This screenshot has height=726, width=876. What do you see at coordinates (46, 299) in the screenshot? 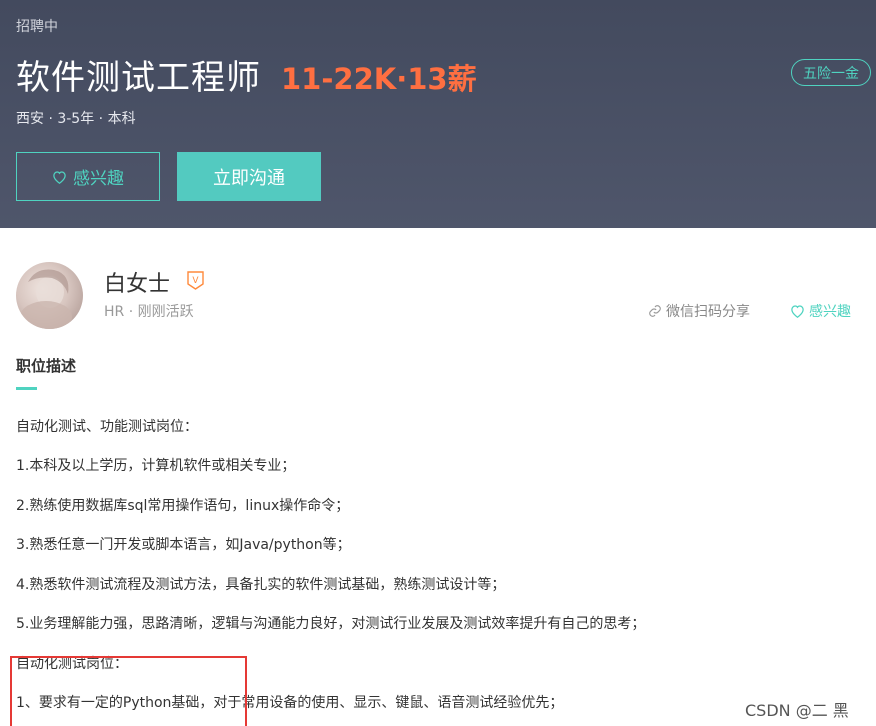
I see `avatar-photo` at bounding box center [46, 299].